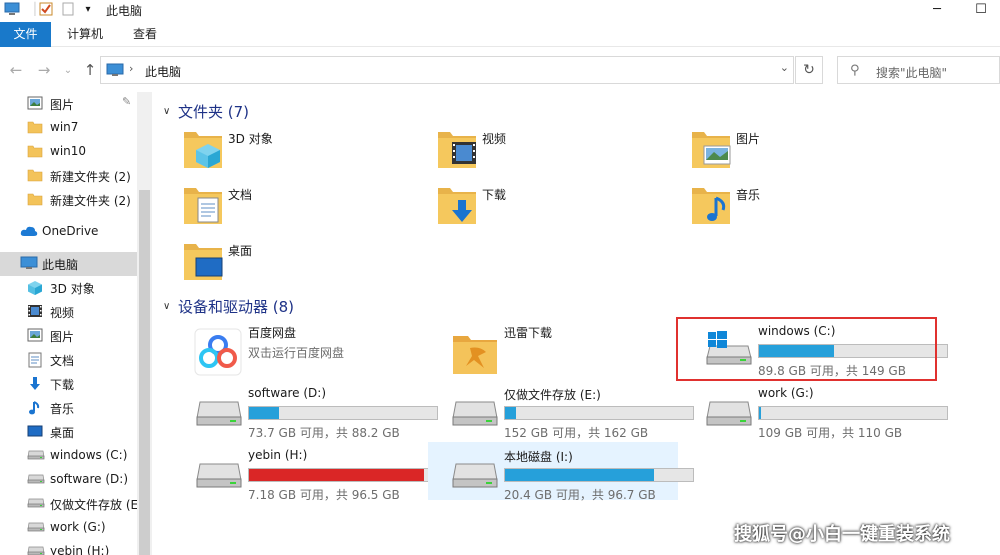  I want to click on documents-icon, so click(36, 360).